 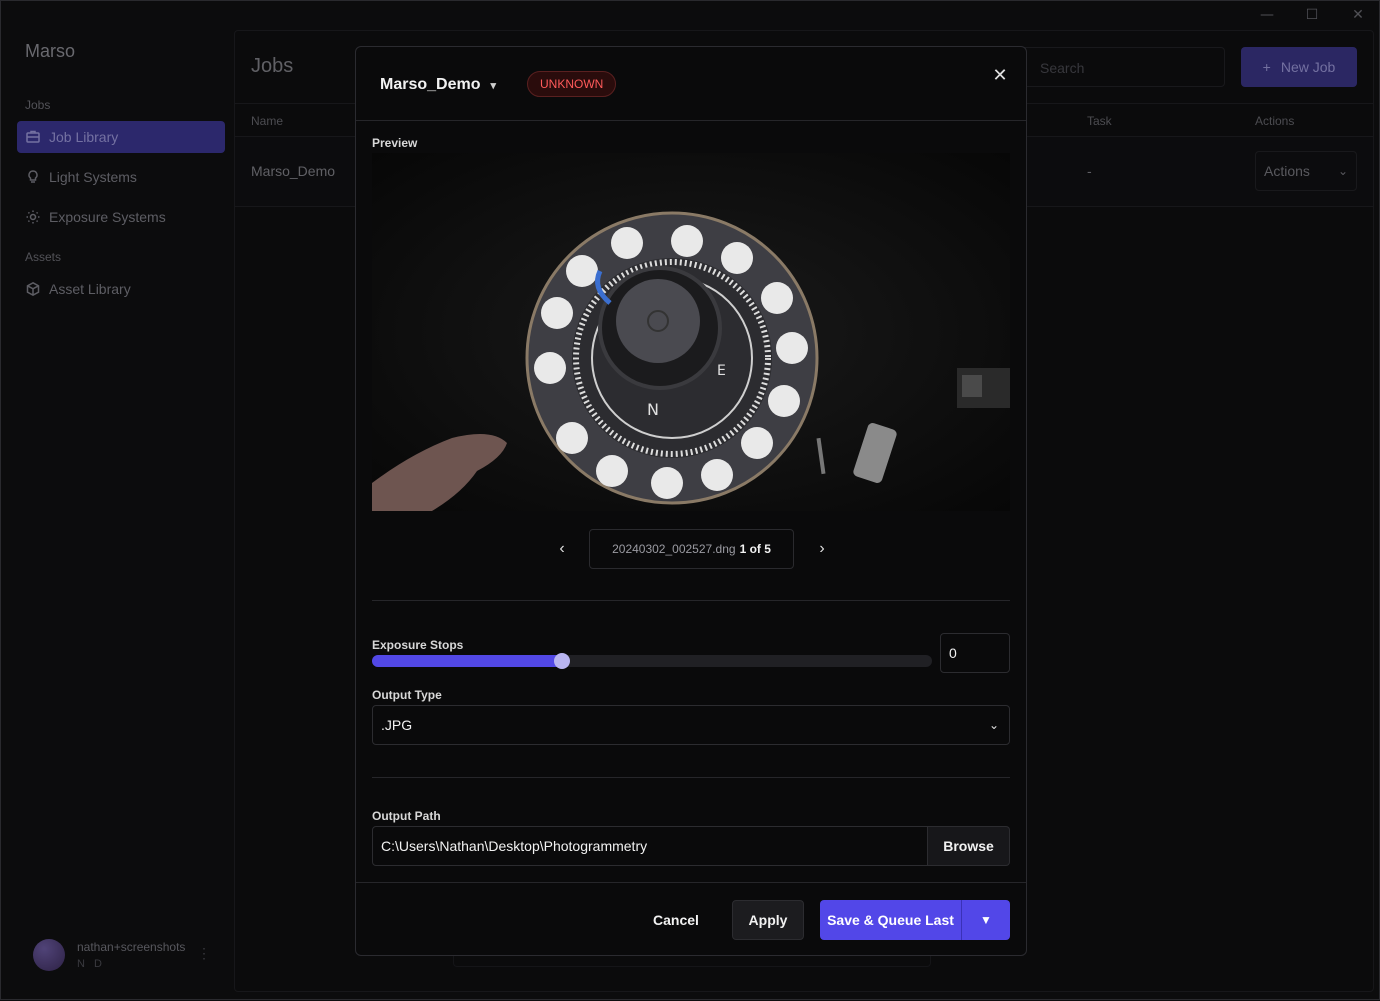 I want to click on image-pager: ‹ 20240302_002527.dng 1 of 5 ›, so click(x=691, y=549).